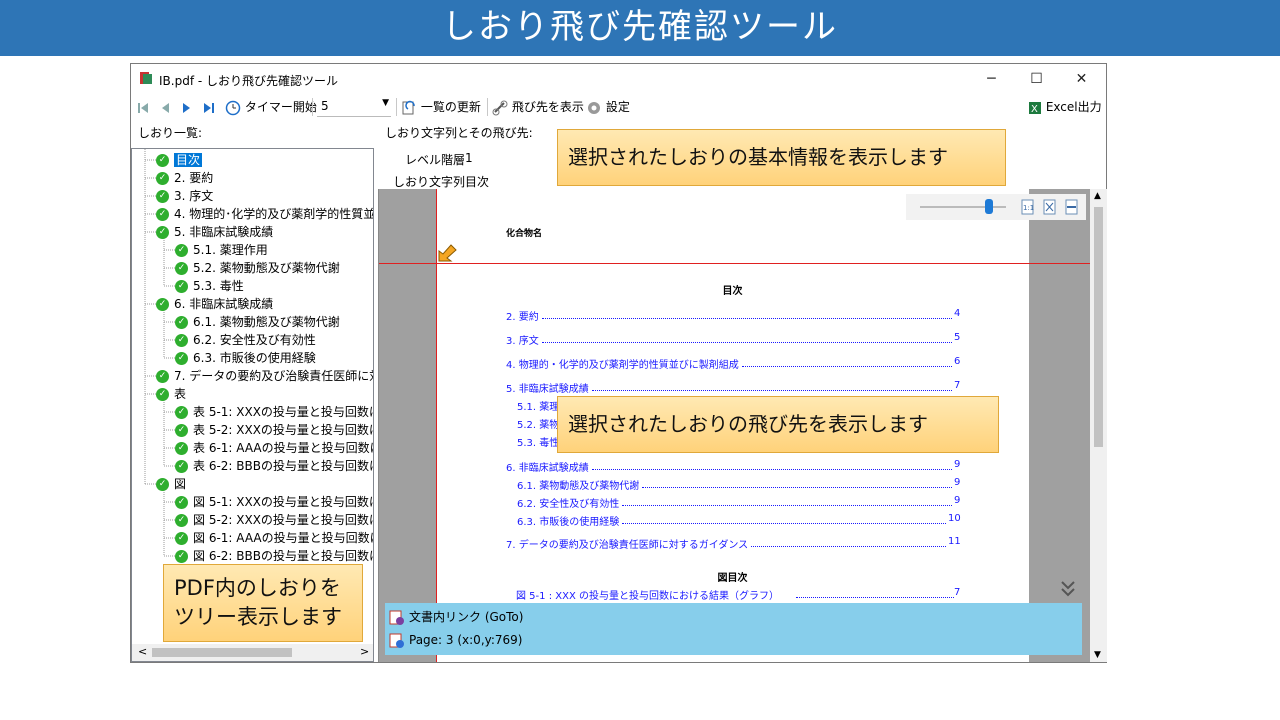 The width and height of the screenshot is (1280, 720). I want to click on next-page-icon, so click(187, 107).